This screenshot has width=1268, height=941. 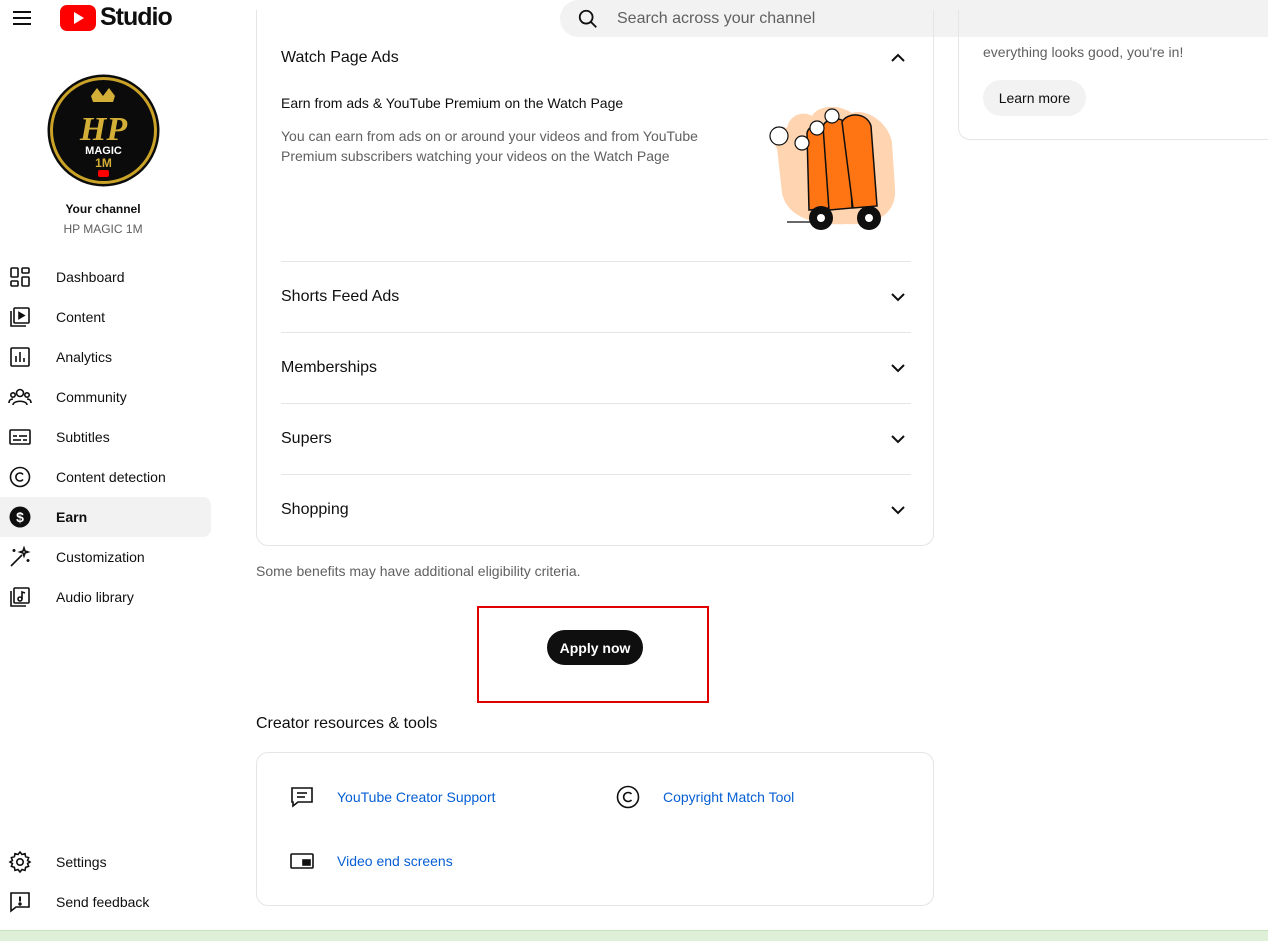 What do you see at coordinates (20, 357) in the screenshot?
I see `analytics-icon` at bounding box center [20, 357].